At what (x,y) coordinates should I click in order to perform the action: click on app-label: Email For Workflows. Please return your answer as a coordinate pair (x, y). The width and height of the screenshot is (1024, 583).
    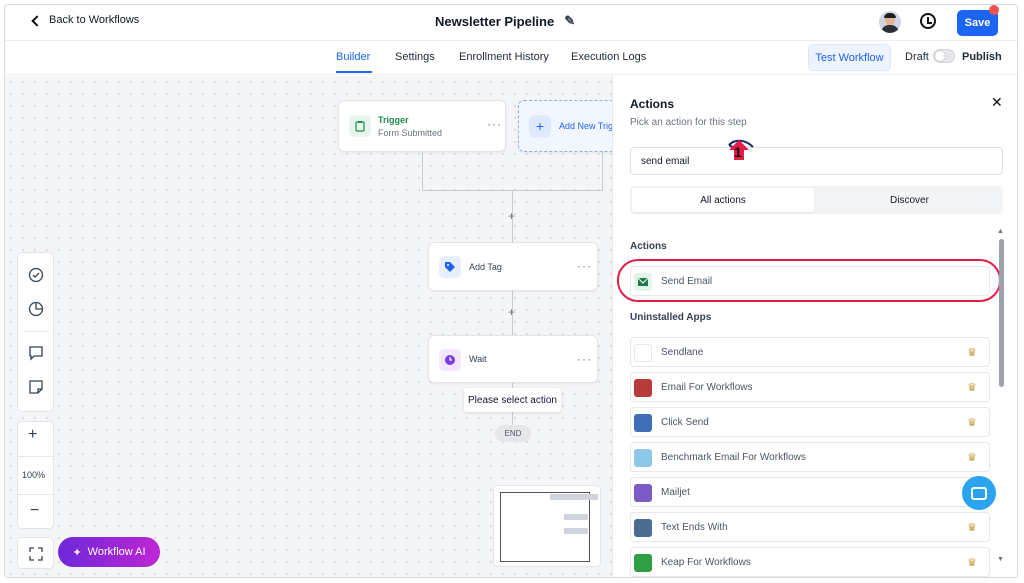
    Looking at the image, I should click on (707, 387).